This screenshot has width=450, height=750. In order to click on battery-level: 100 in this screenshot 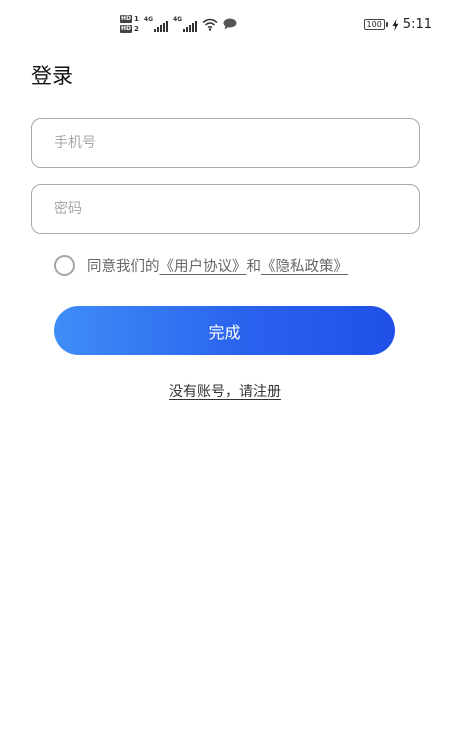, I will do `click(374, 24)`.